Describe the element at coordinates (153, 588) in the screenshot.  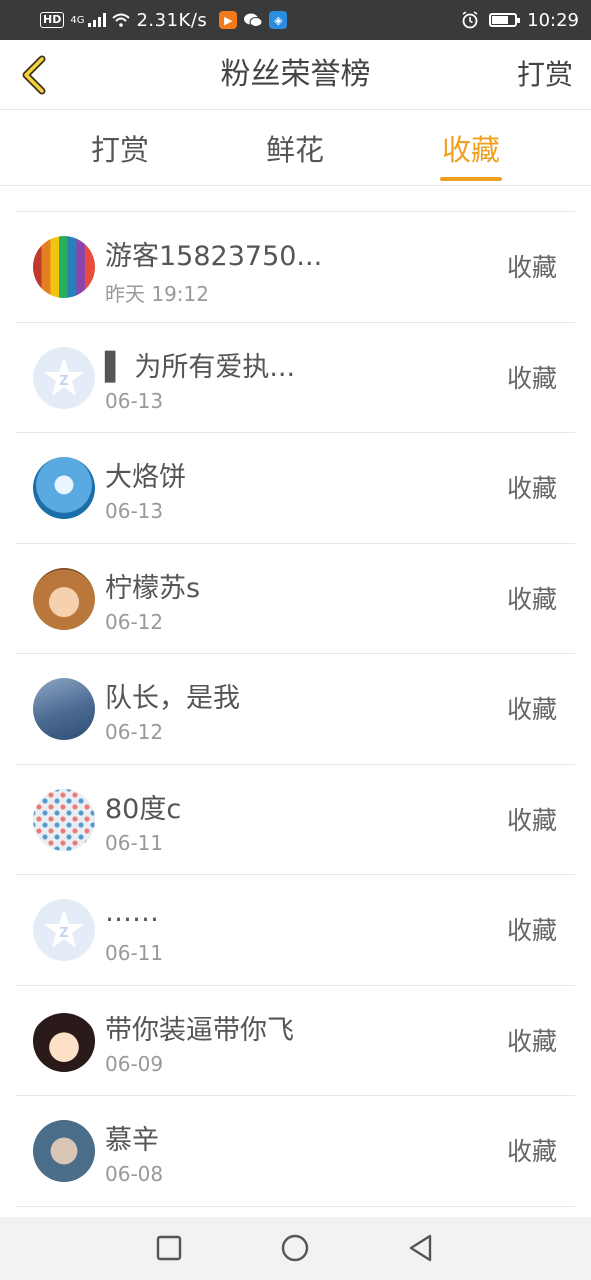
I see `user-name: 柠檬苏s` at that location.